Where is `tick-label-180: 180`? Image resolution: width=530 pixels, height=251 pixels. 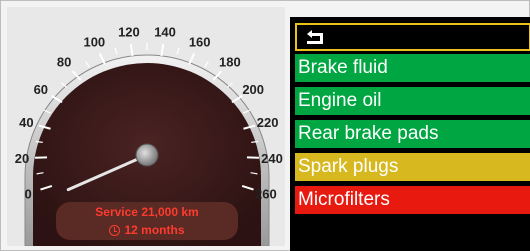 tick-label-180: 180 is located at coordinates (230, 61).